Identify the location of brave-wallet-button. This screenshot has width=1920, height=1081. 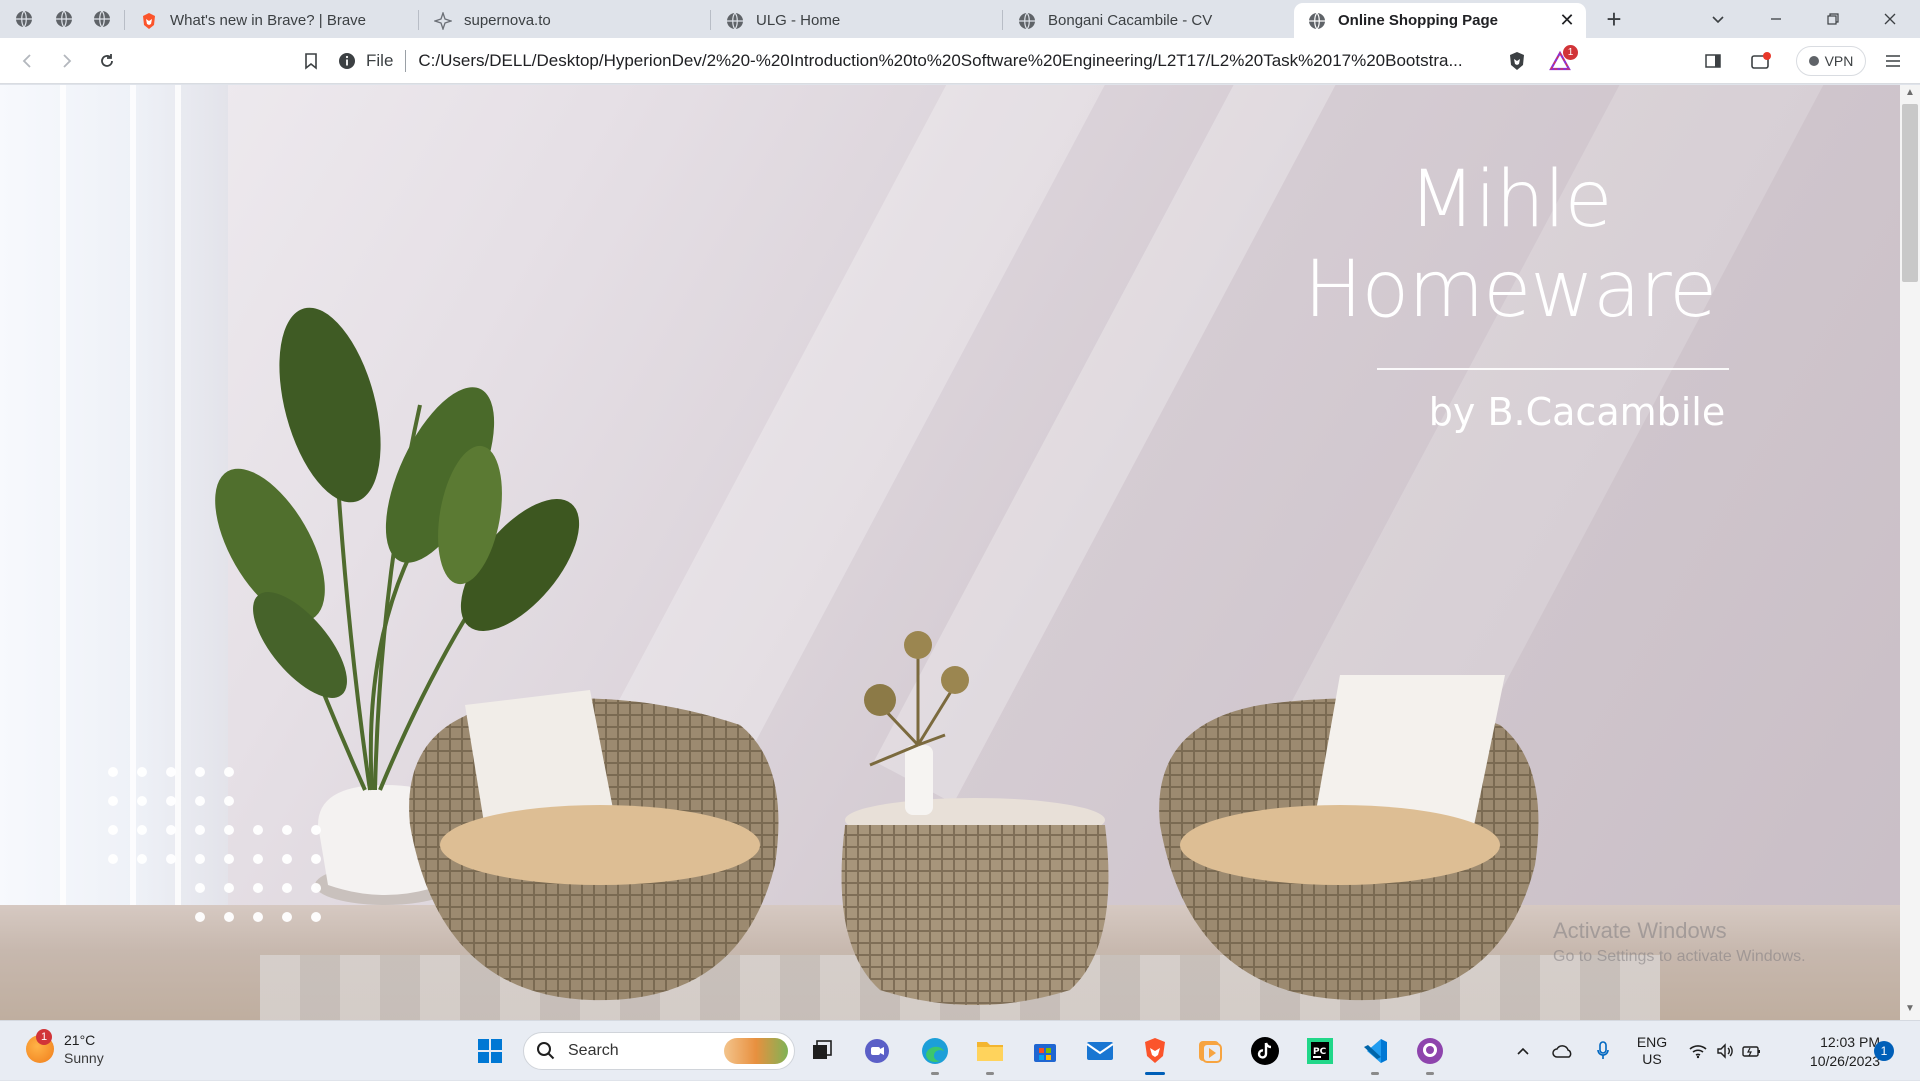
(1761, 61).